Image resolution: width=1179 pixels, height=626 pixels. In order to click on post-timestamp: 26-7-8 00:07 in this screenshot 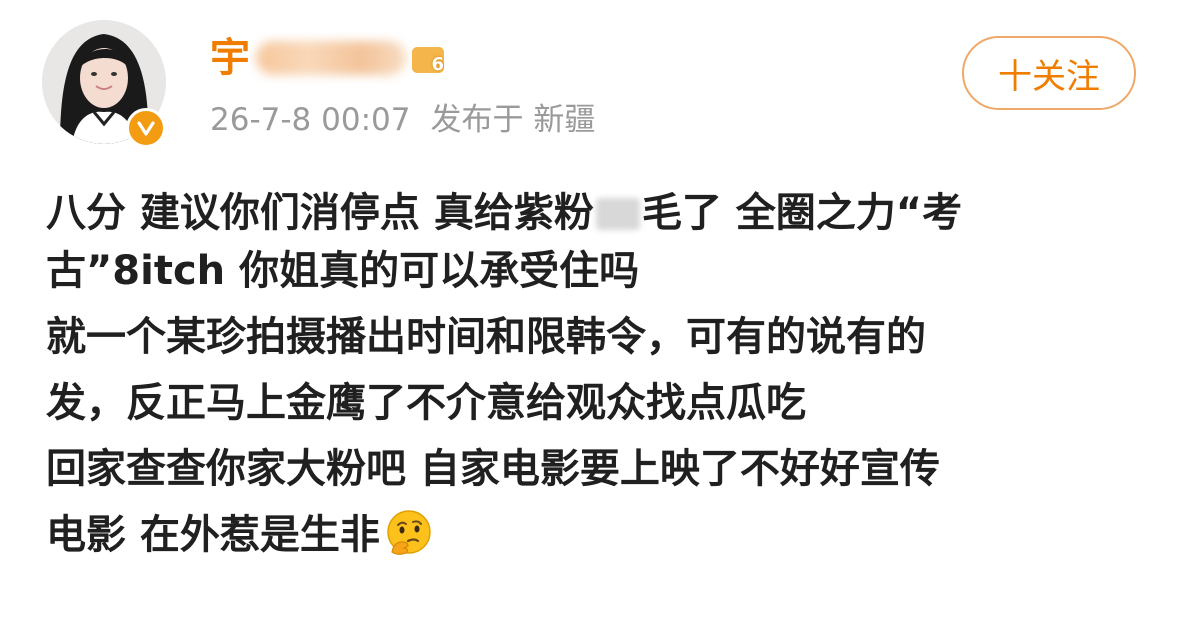, I will do `click(310, 120)`.